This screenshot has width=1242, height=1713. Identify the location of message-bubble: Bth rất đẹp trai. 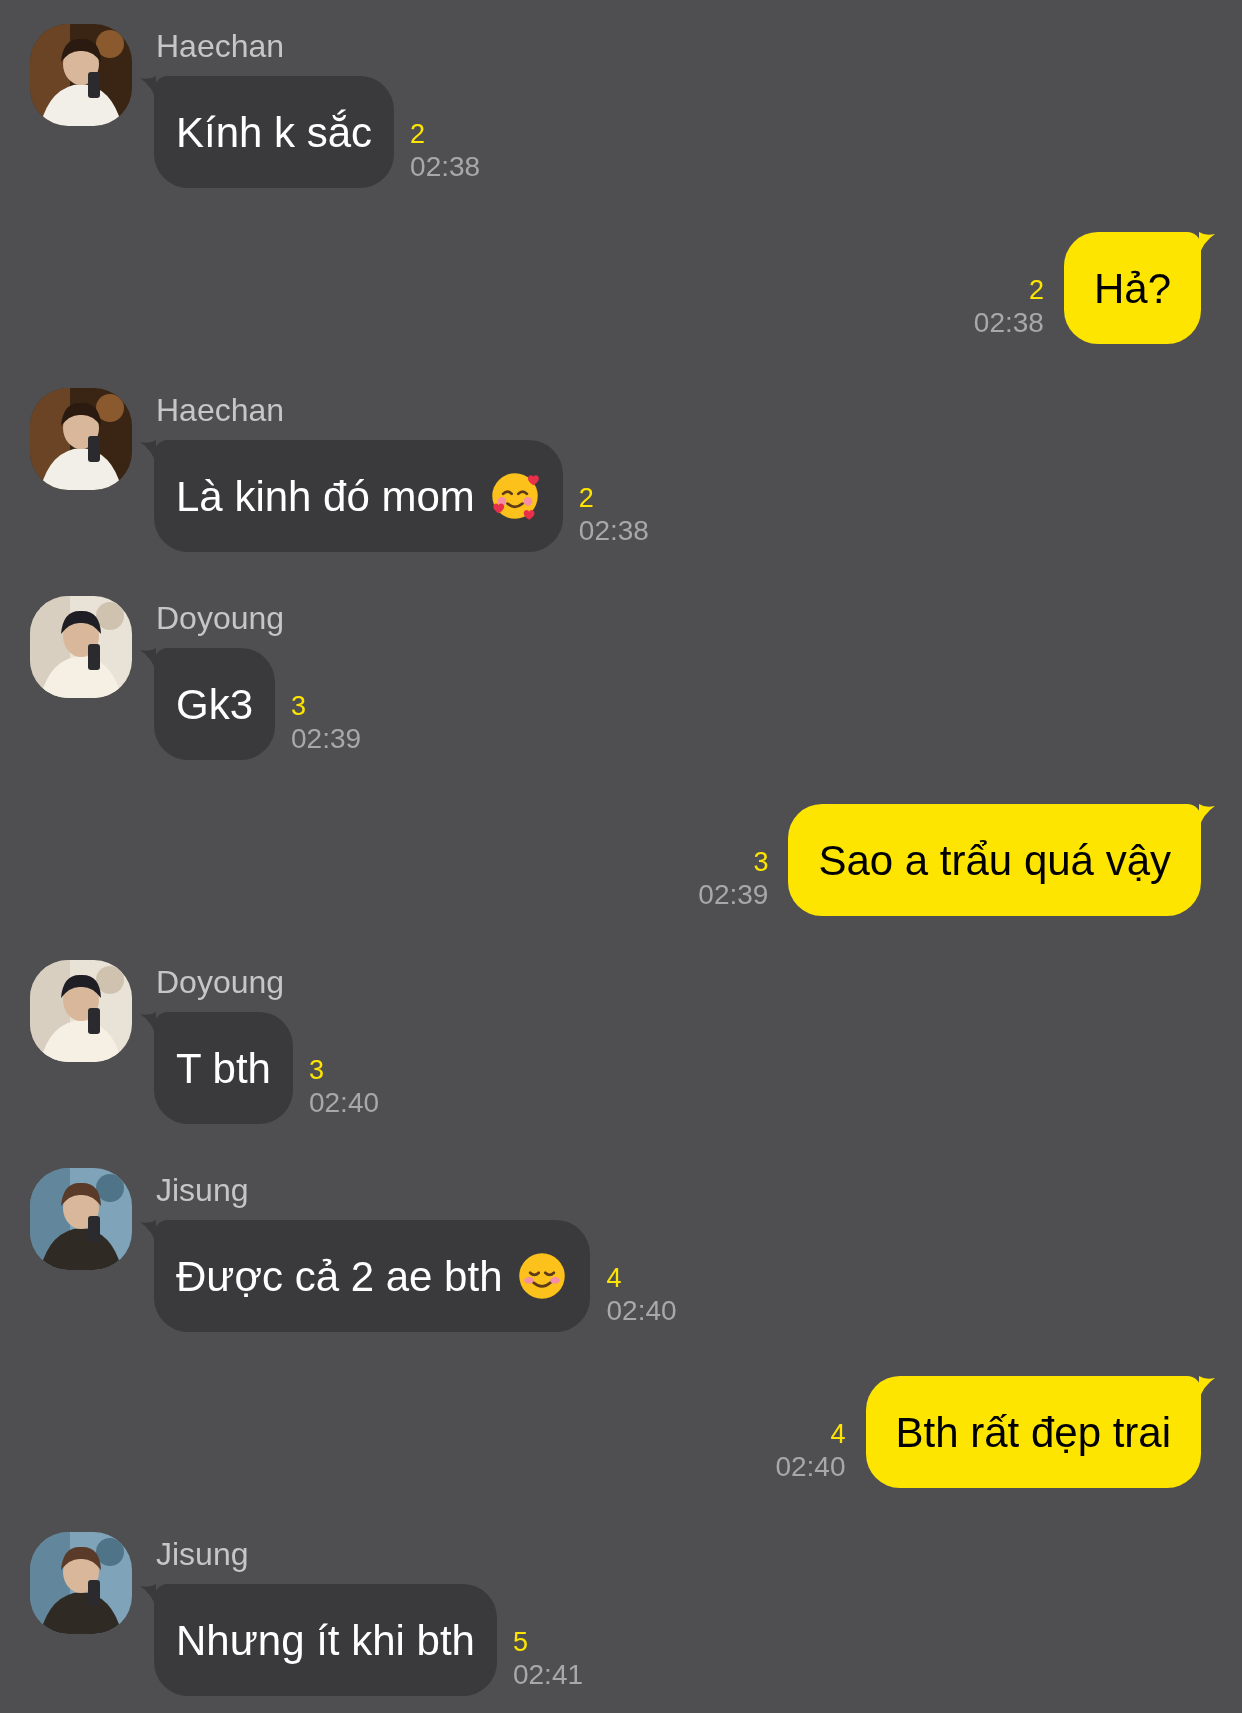
(1033, 1432).